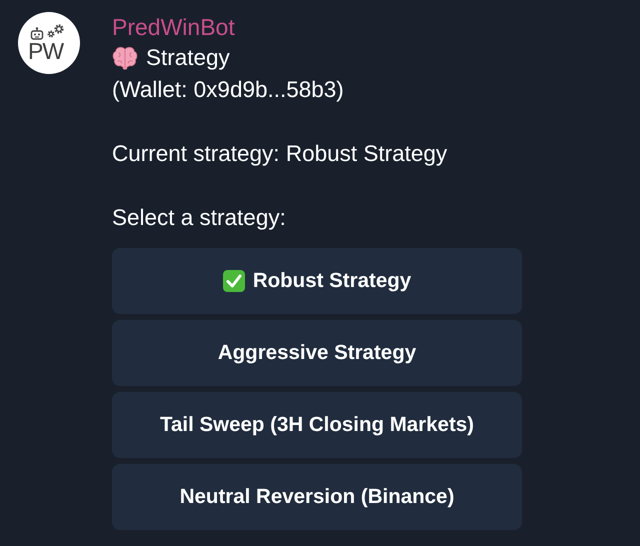  What do you see at coordinates (37, 34) in the screenshot?
I see `robot-icon` at bounding box center [37, 34].